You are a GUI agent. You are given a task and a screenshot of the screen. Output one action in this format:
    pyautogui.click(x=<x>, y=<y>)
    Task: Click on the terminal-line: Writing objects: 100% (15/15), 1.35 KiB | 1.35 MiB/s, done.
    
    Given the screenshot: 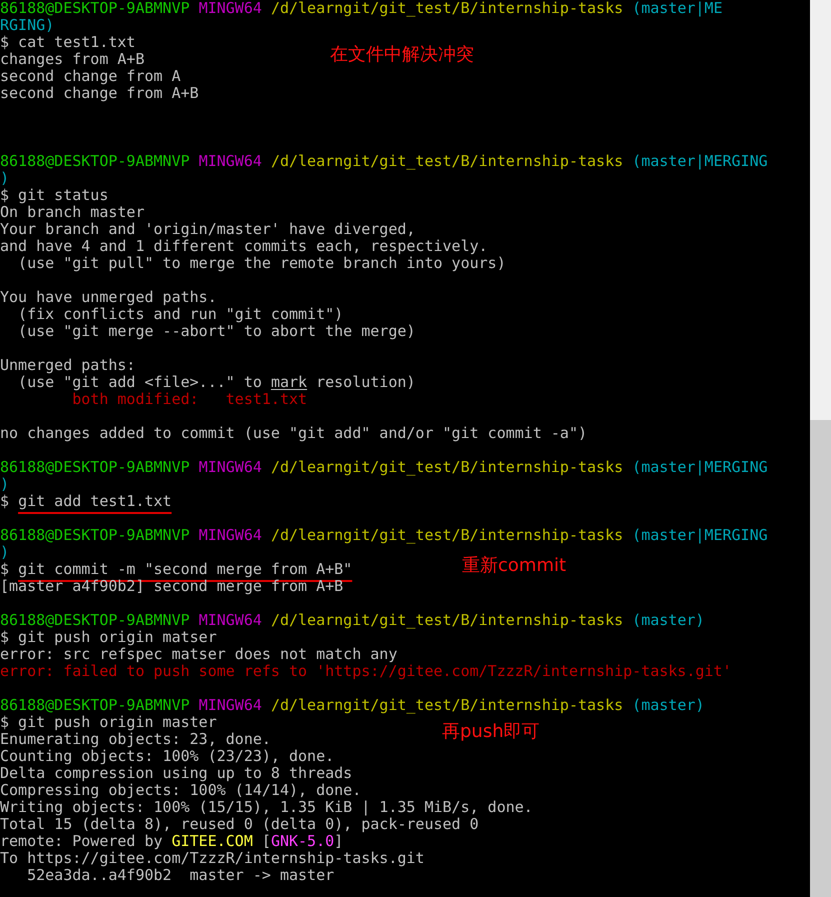 What is the action you would take?
    pyautogui.click(x=266, y=807)
    